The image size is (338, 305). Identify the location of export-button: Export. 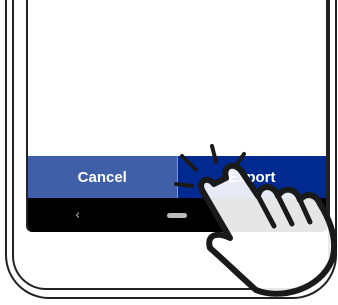
(251, 177).